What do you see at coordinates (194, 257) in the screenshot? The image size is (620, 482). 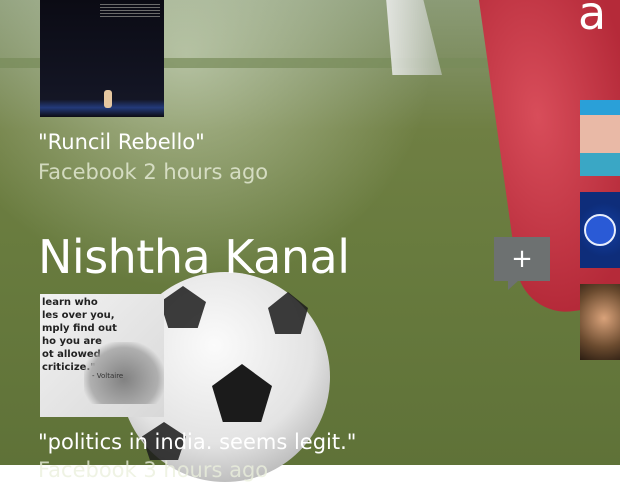 I see `post-author-name: Nishtha Kanal` at bounding box center [194, 257].